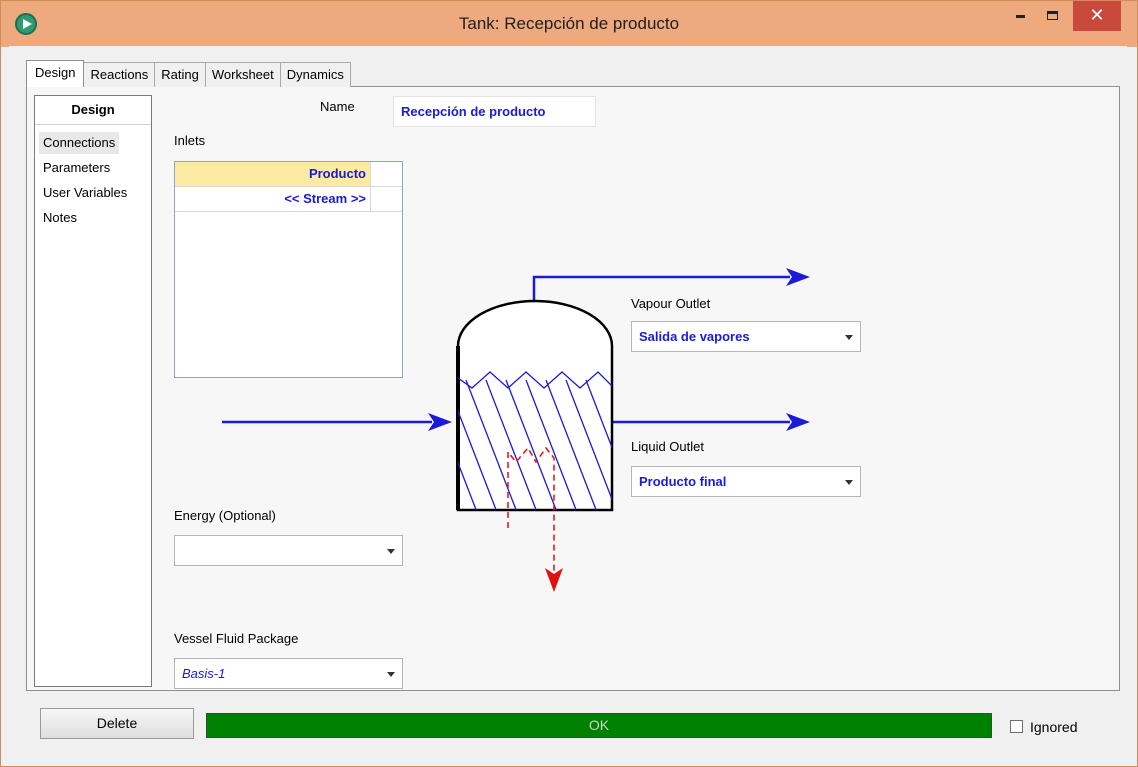 Image resolution: width=1138 pixels, height=767 pixels. Describe the element at coordinates (288, 673) in the screenshot. I see `fluid-package-dropdown: Basis-1` at that location.